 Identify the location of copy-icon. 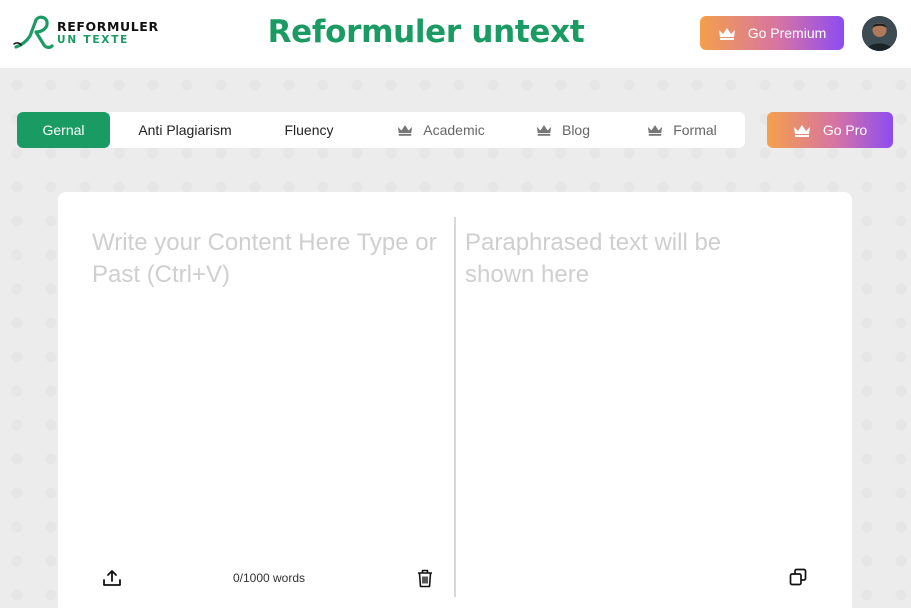
(798, 577).